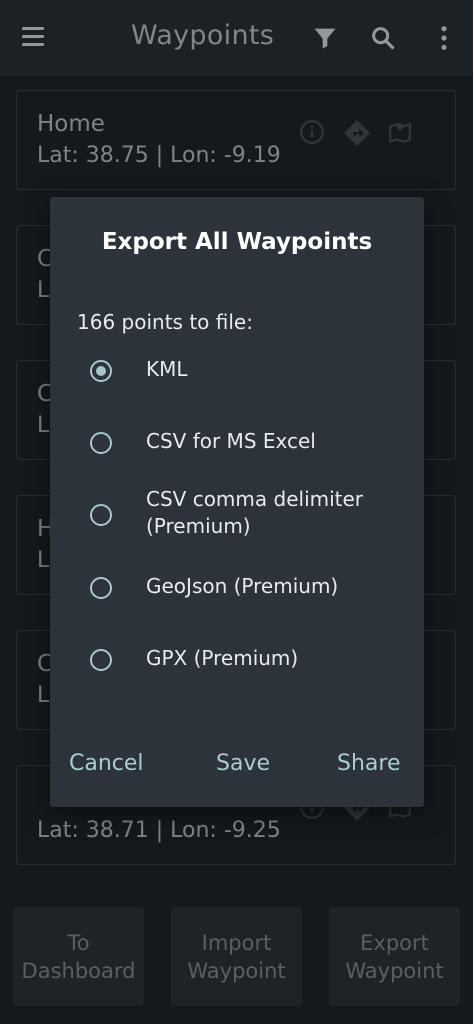  What do you see at coordinates (101, 588) in the screenshot?
I see `radio-geojson` at bounding box center [101, 588].